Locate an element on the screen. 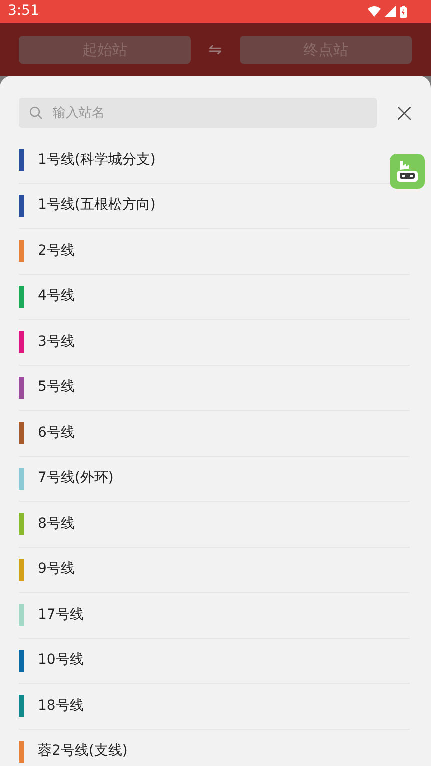 The width and height of the screenshot is (431, 766). line-name: 10号线 is located at coordinates (61, 661).